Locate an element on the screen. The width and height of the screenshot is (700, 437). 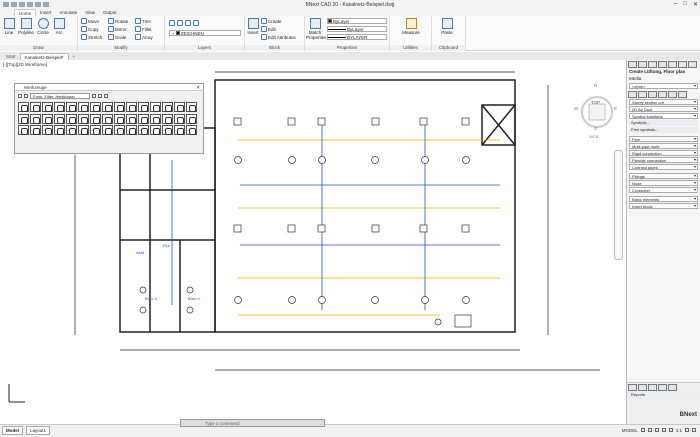
ortho-icon is located at coordinates (656, 430).